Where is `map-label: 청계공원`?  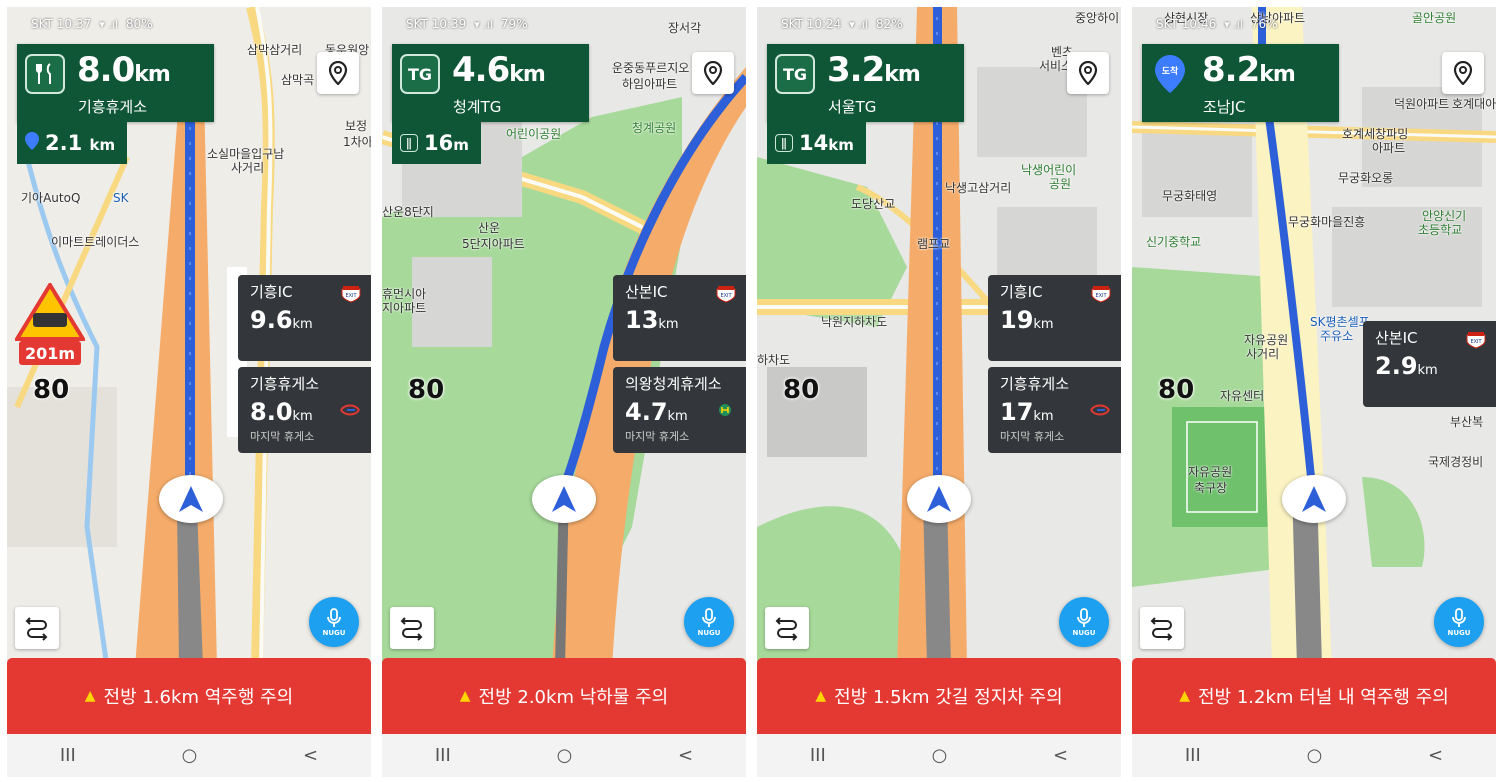 map-label: 청계공원 is located at coordinates (654, 128).